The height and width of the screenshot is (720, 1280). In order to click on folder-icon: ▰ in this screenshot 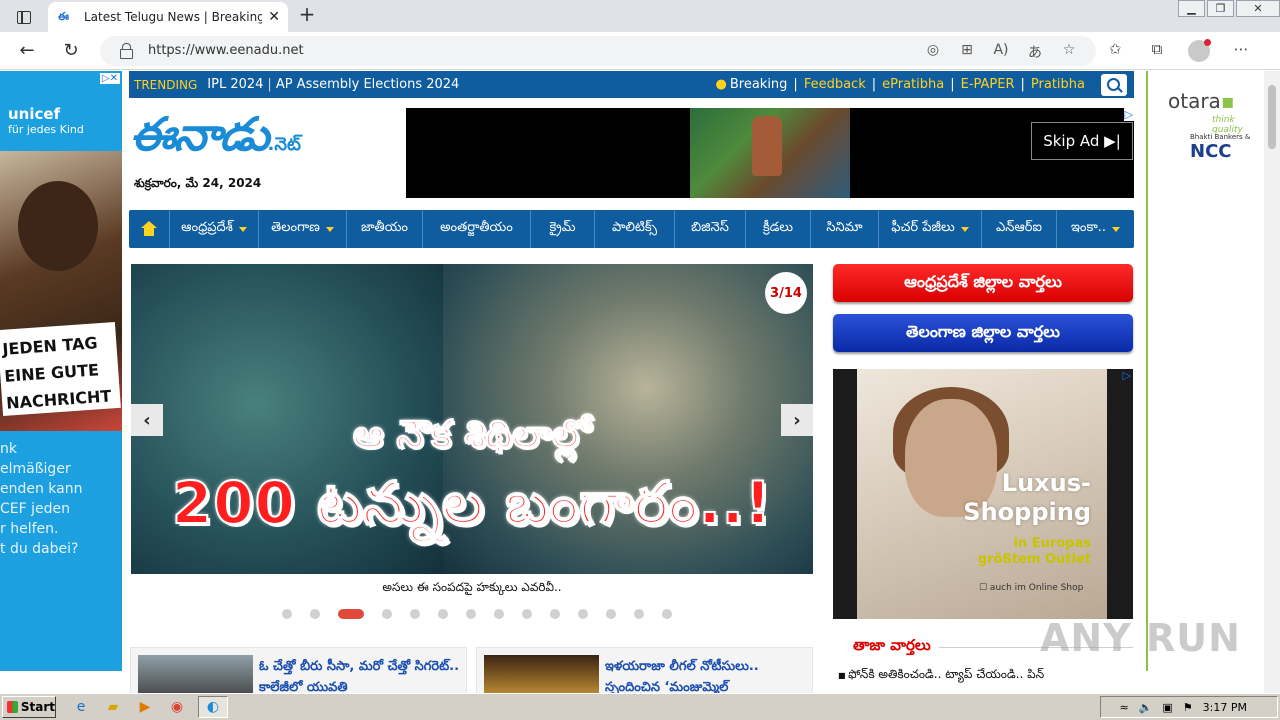, I will do `click(113, 707)`.